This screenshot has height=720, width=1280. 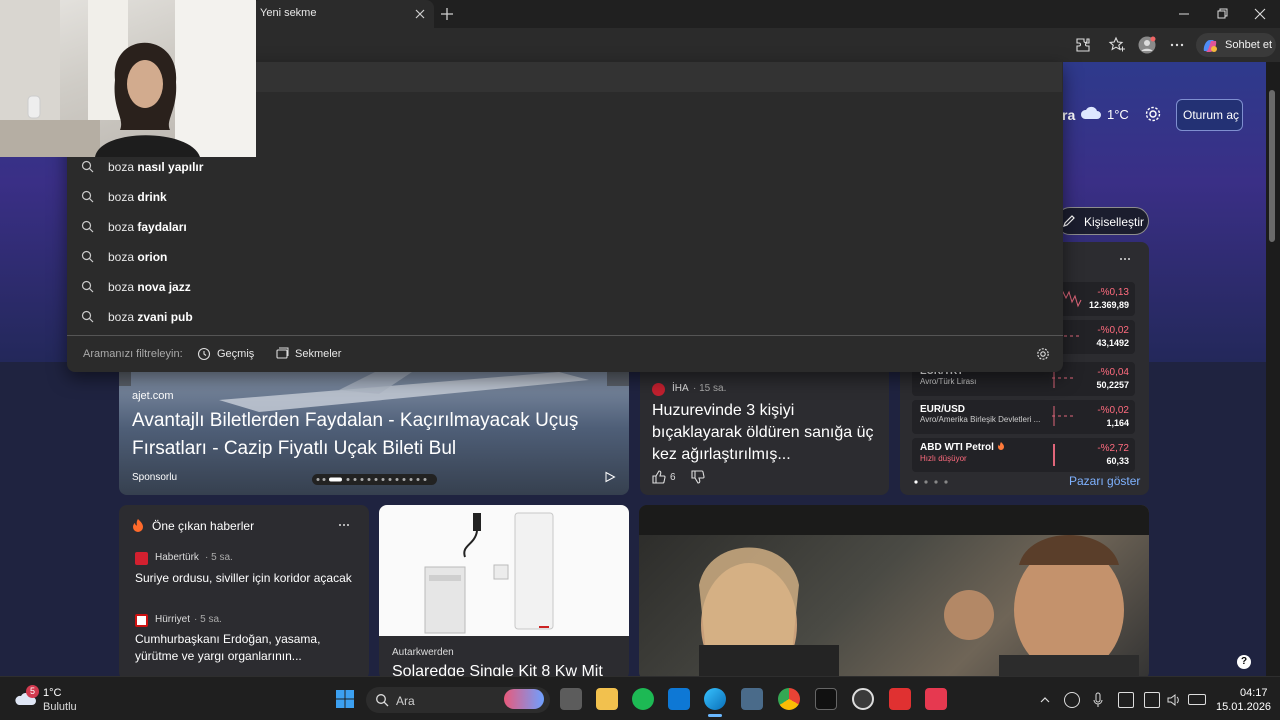 I want to click on top-news-more-icon, so click(x=344, y=525).